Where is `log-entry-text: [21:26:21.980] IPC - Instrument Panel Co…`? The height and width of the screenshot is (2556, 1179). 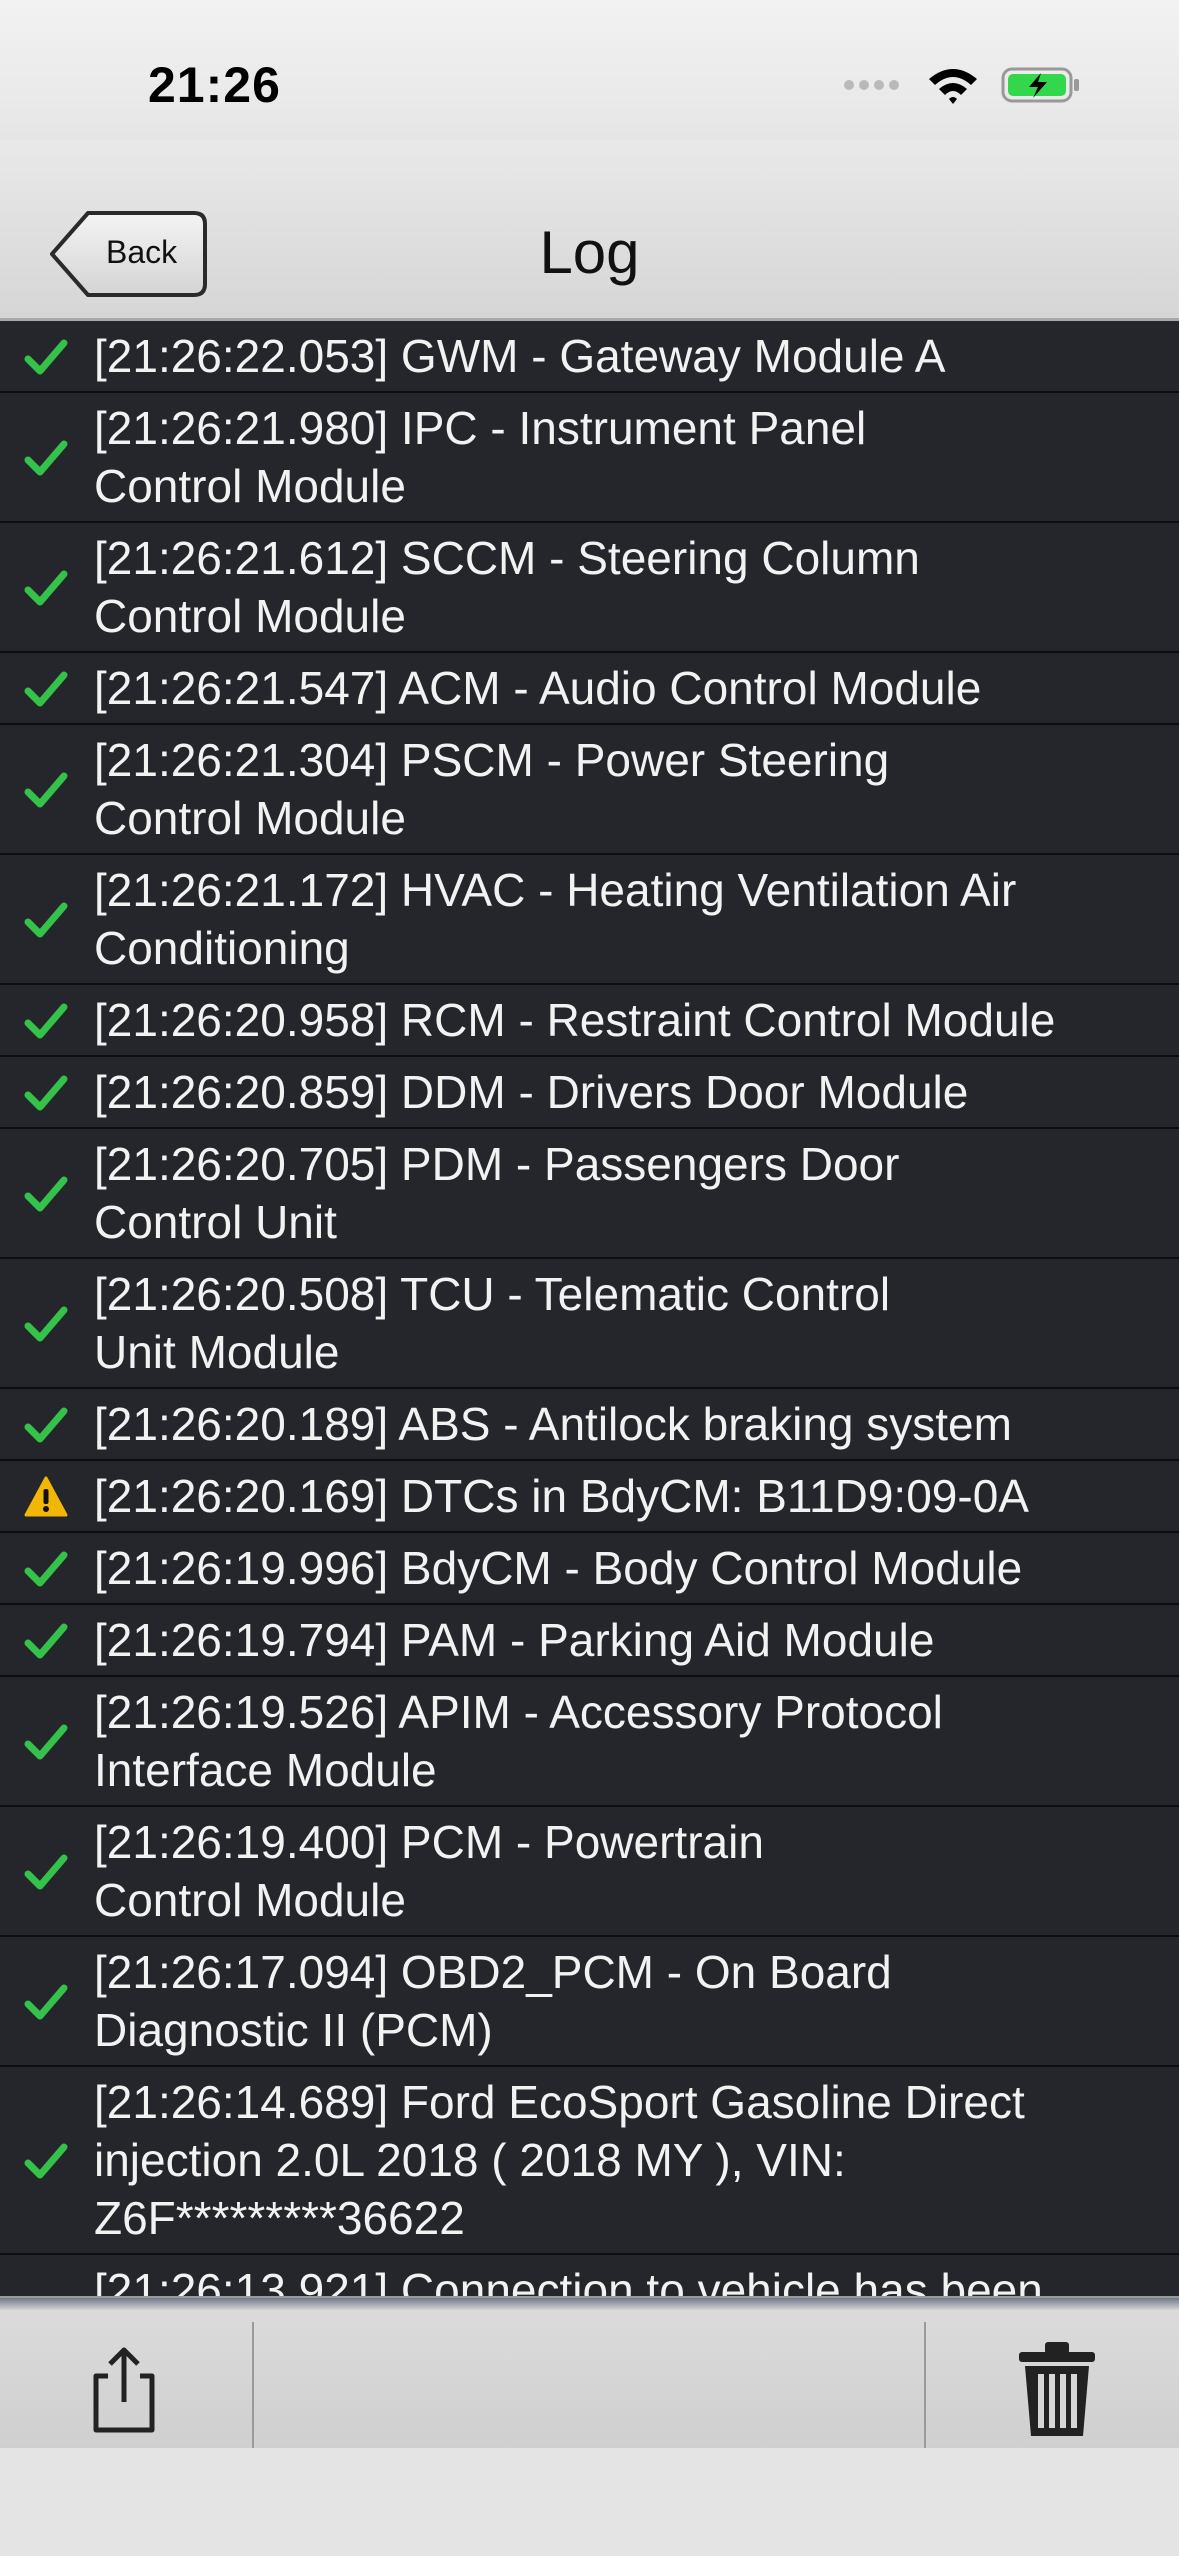
log-entry-text: [21:26:21.980] IPC - Instrument Panel Co… is located at coordinates (480, 457).